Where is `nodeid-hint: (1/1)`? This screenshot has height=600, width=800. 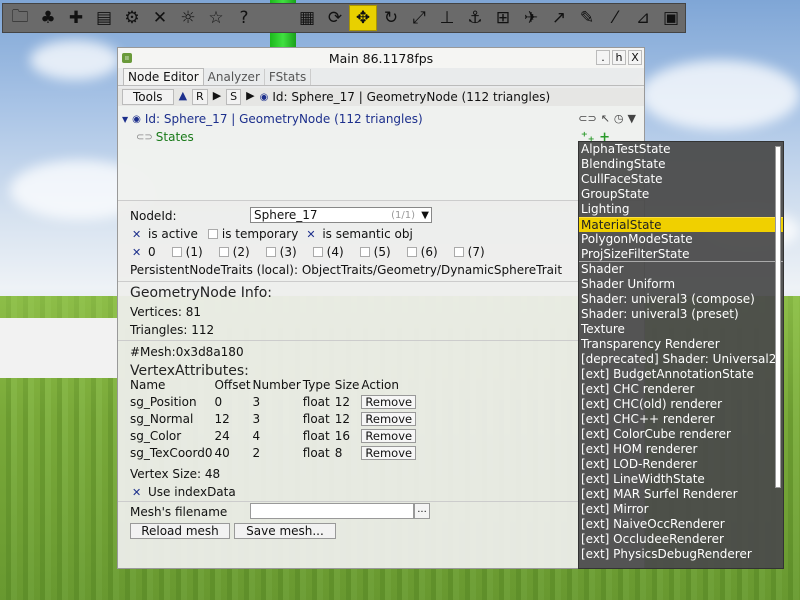 nodeid-hint: (1/1) is located at coordinates (403, 215).